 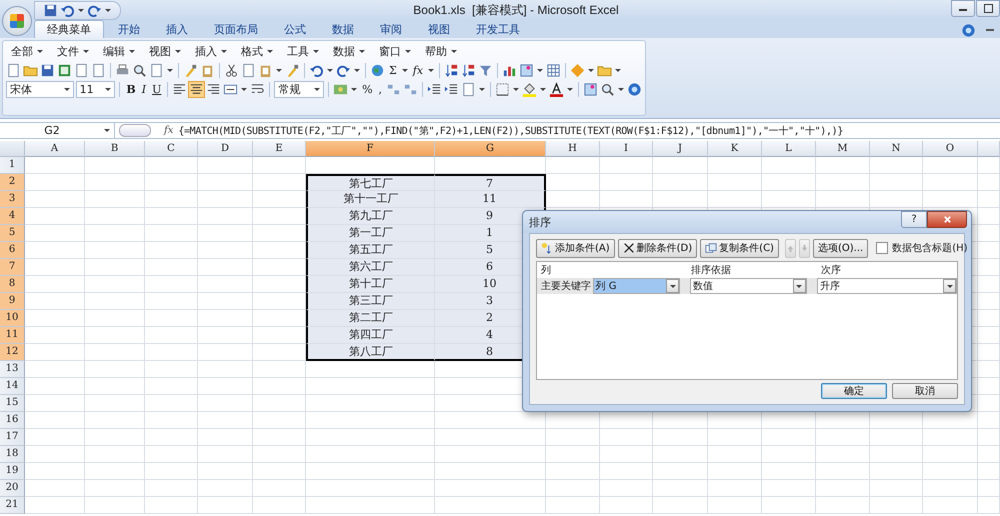 What do you see at coordinates (950, 149) in the screenshot?
I see `column-header: O` at bounding box center [950, 149].